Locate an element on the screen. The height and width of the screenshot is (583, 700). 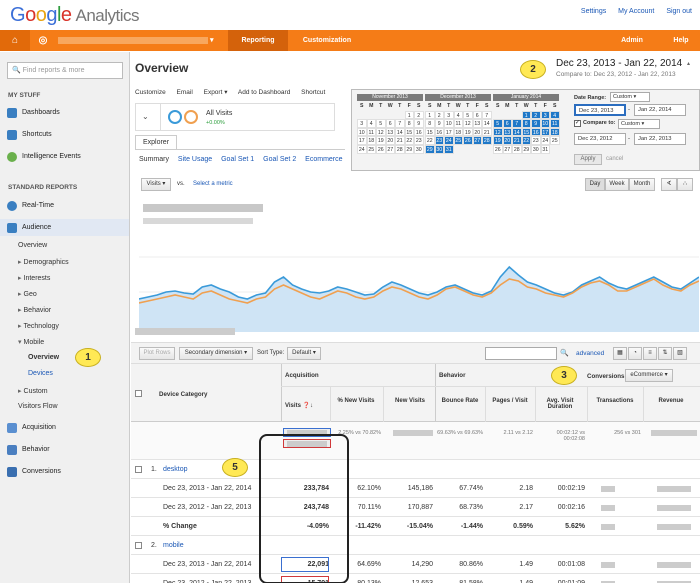
row-checkbox is located at coordinates (138, 469).